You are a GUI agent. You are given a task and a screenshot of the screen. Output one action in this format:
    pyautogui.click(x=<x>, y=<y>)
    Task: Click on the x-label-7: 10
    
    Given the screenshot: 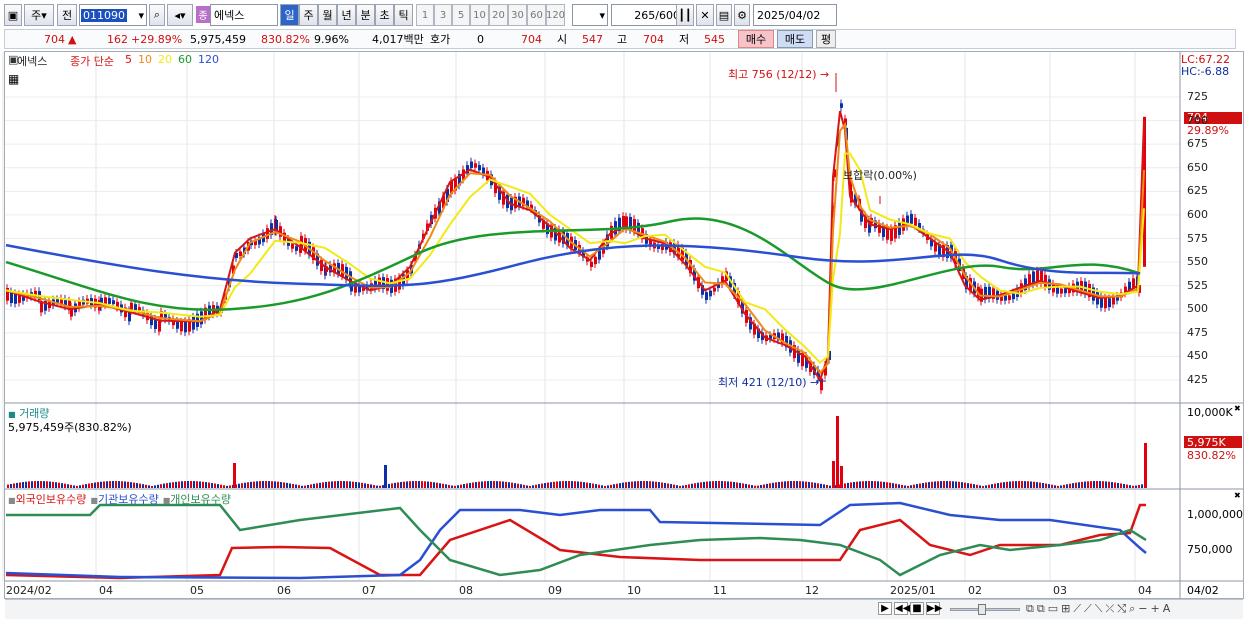 What is the action you would take?
    pyautogui.click(x=634, y=590)
    